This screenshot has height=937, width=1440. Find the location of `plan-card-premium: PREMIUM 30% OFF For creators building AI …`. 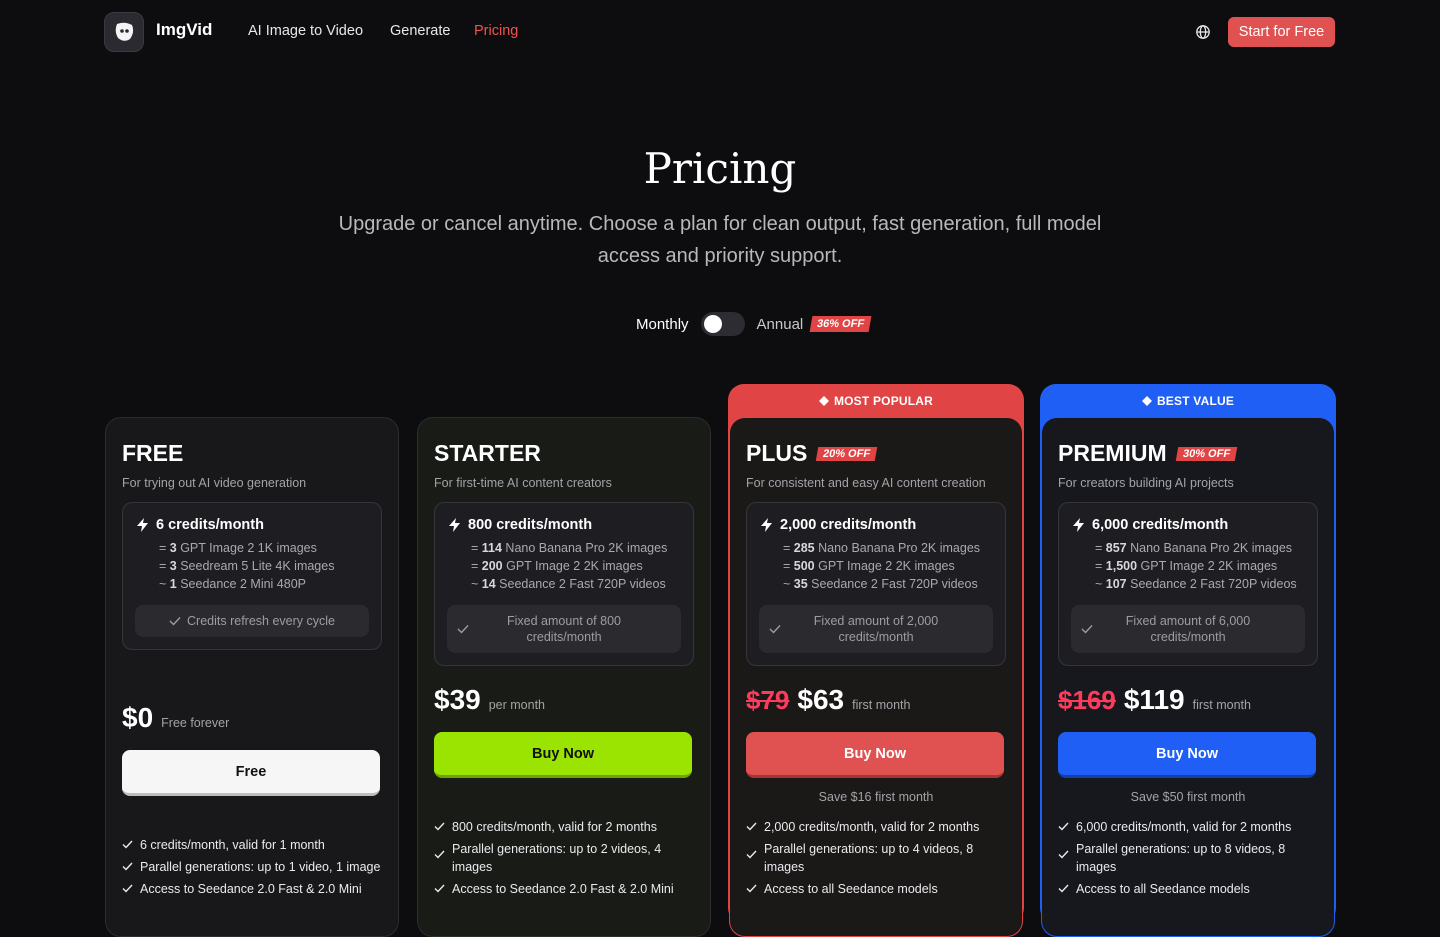

plan-card-premium: PREMIUM 30% OFF For creators building AI … is located at coordinates (1188, 677).